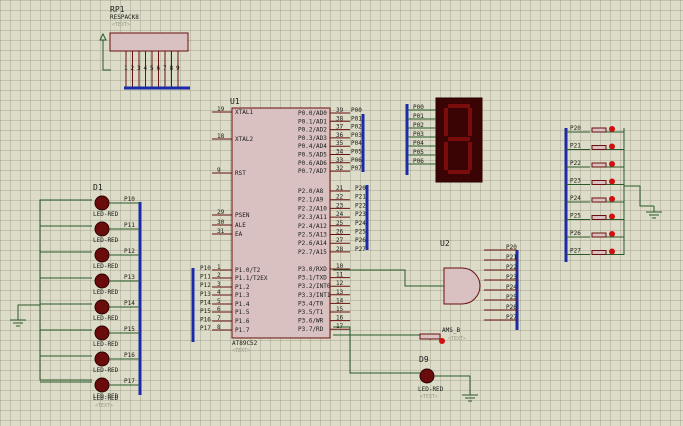 This screenshot has height=426, width=683. What do you see at coordinates (575, 198) in the screenshot?
I see `switch-label: P24` at bounding box center [575, 198].